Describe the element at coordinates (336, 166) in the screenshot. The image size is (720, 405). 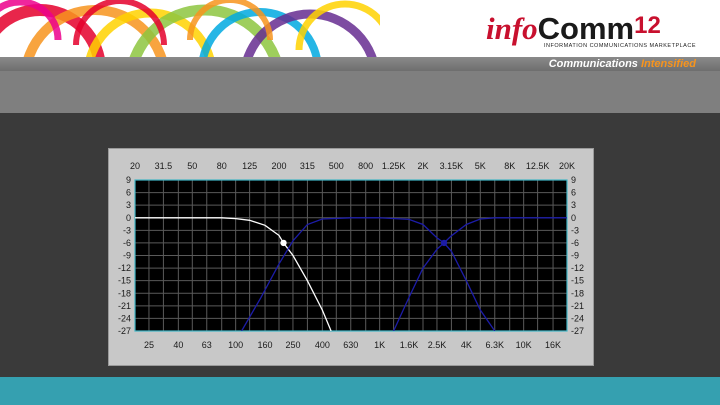
I see `x-top-tick-label: 500` at that location.